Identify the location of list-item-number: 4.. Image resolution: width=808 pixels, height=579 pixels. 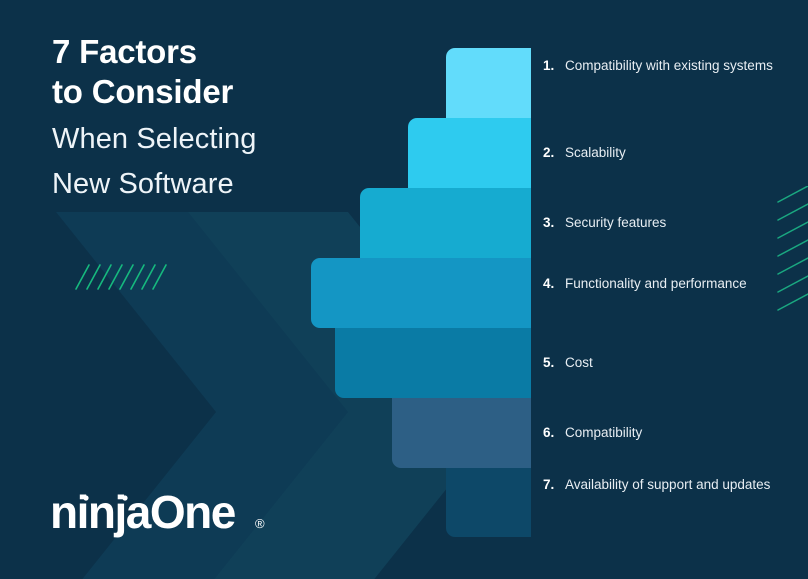
(549, 283).